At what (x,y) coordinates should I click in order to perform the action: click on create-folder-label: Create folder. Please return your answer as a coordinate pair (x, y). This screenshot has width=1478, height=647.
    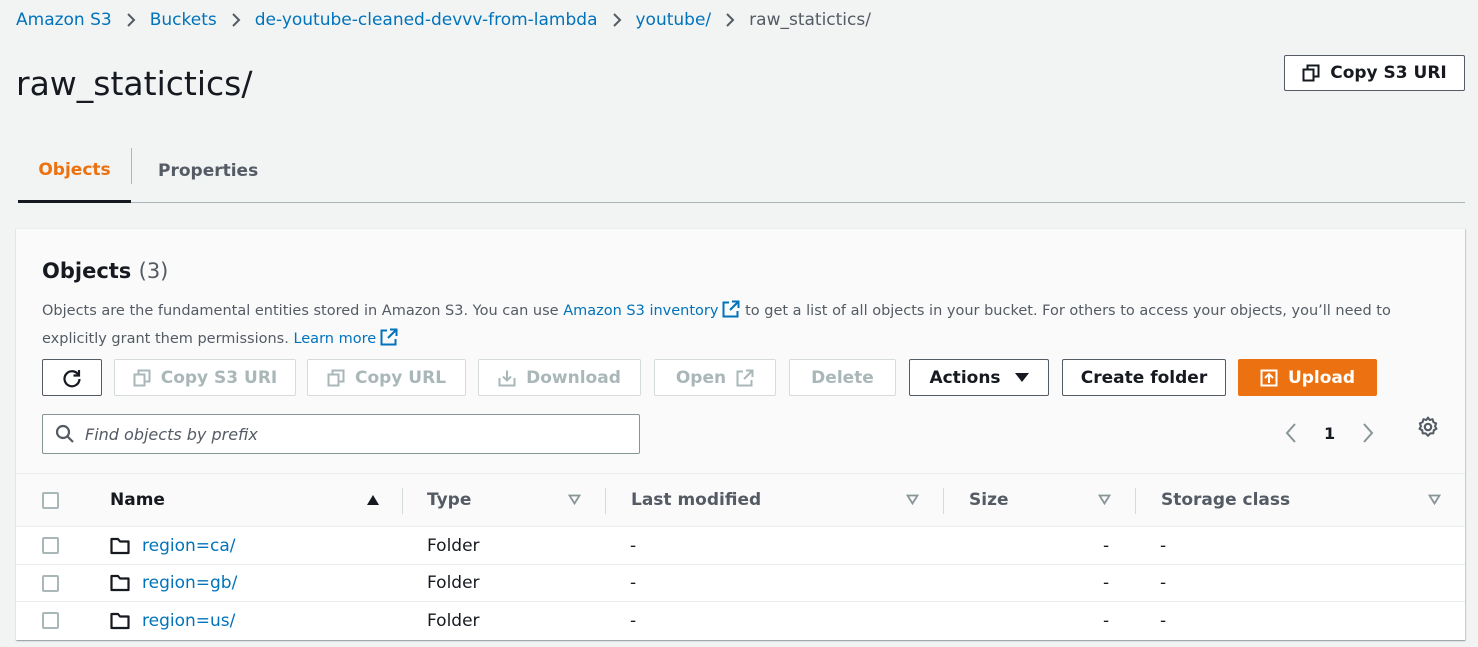
    Looking at the image, I should click on (1144, 377).